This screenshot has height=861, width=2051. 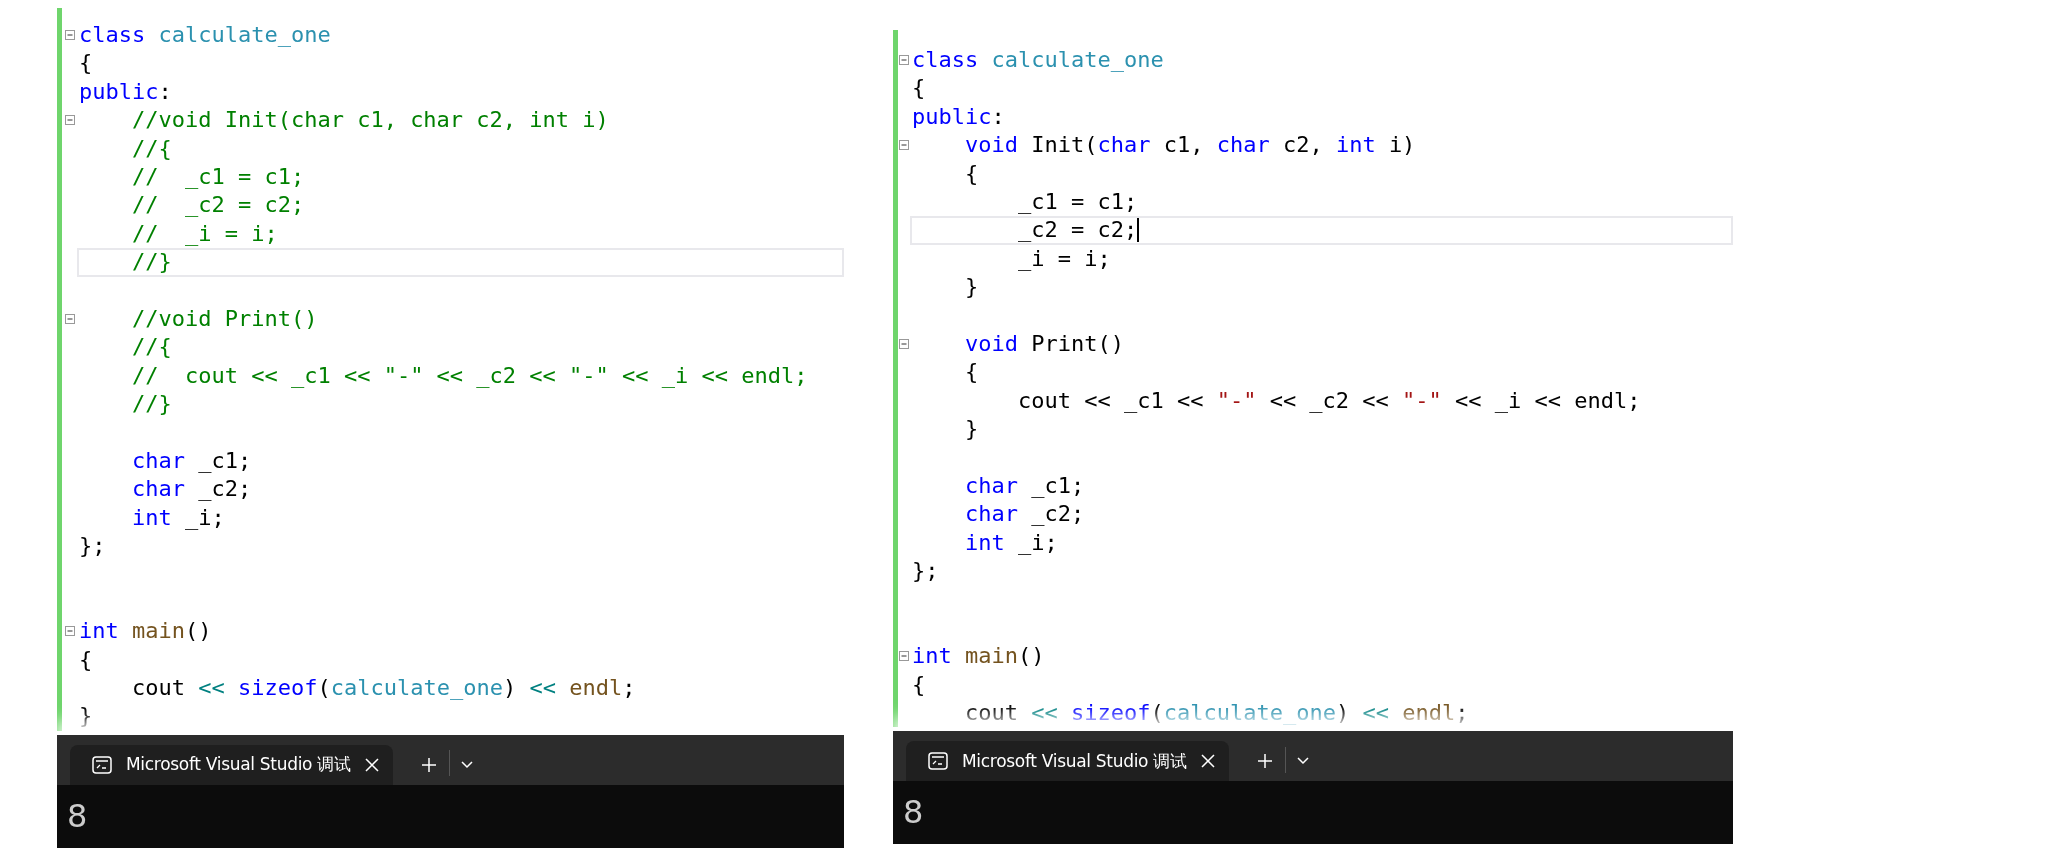 What do you see at coordinates (1329, 400) in the screenshot?
I see `code-line: cout << _c1 << "-" << _c2 << "-" << _i << endl;` at bounding box center [1329, 400].